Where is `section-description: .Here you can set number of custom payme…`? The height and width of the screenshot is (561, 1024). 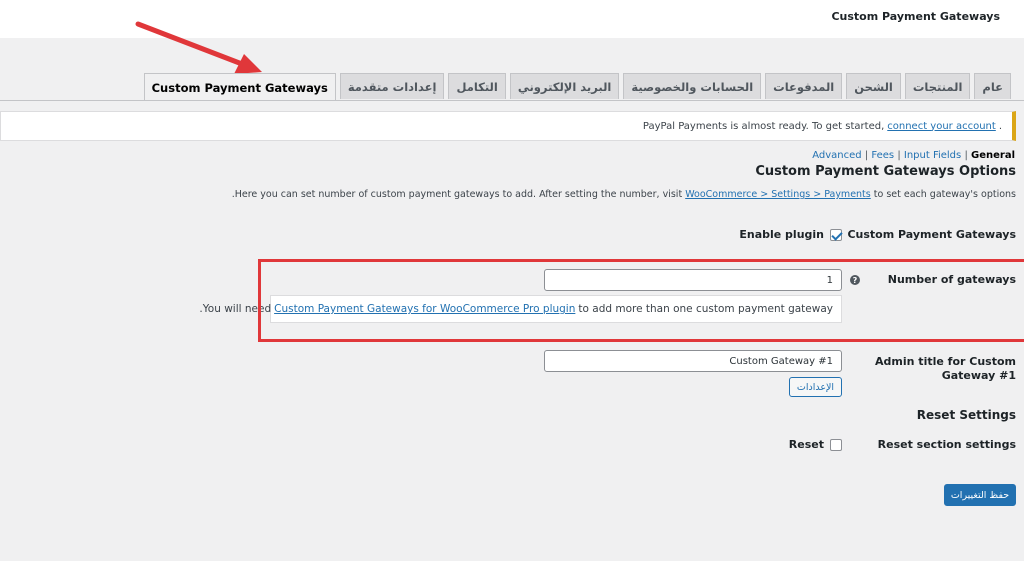 section-description: .Here you can set number of custom payme… is located at coordinates (624, 194).